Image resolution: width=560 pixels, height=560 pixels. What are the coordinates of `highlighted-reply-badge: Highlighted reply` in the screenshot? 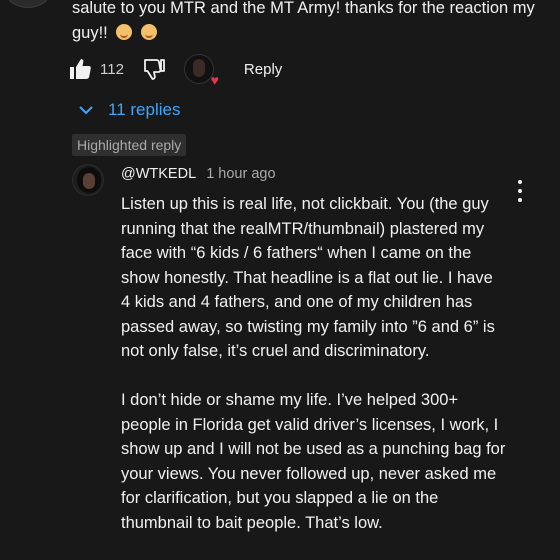 It's located at (129, 145).